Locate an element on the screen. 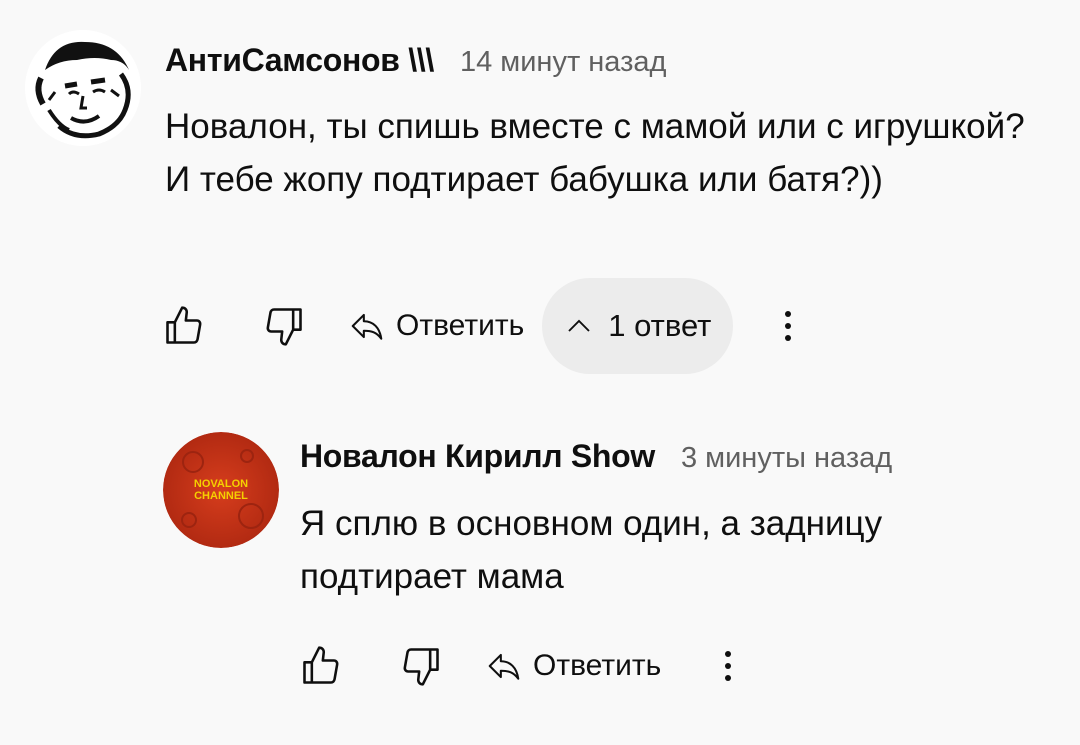 The height and width of the screenshot is (745, 1080). avatar is located at coordinates (83, 88).